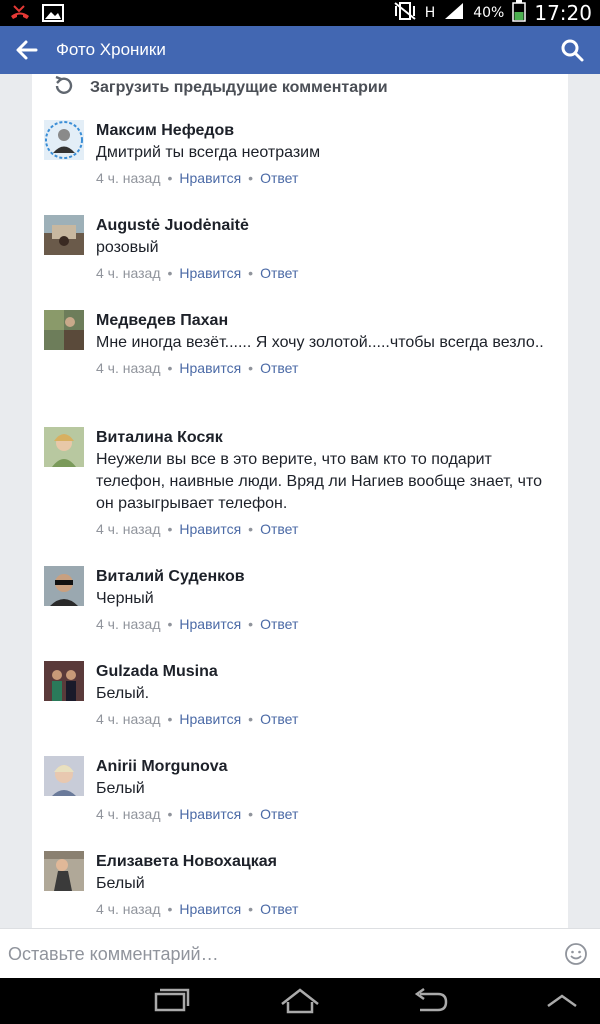 The image size is (600, 1024). I want to click on refresh-icon, so click(63, 88).